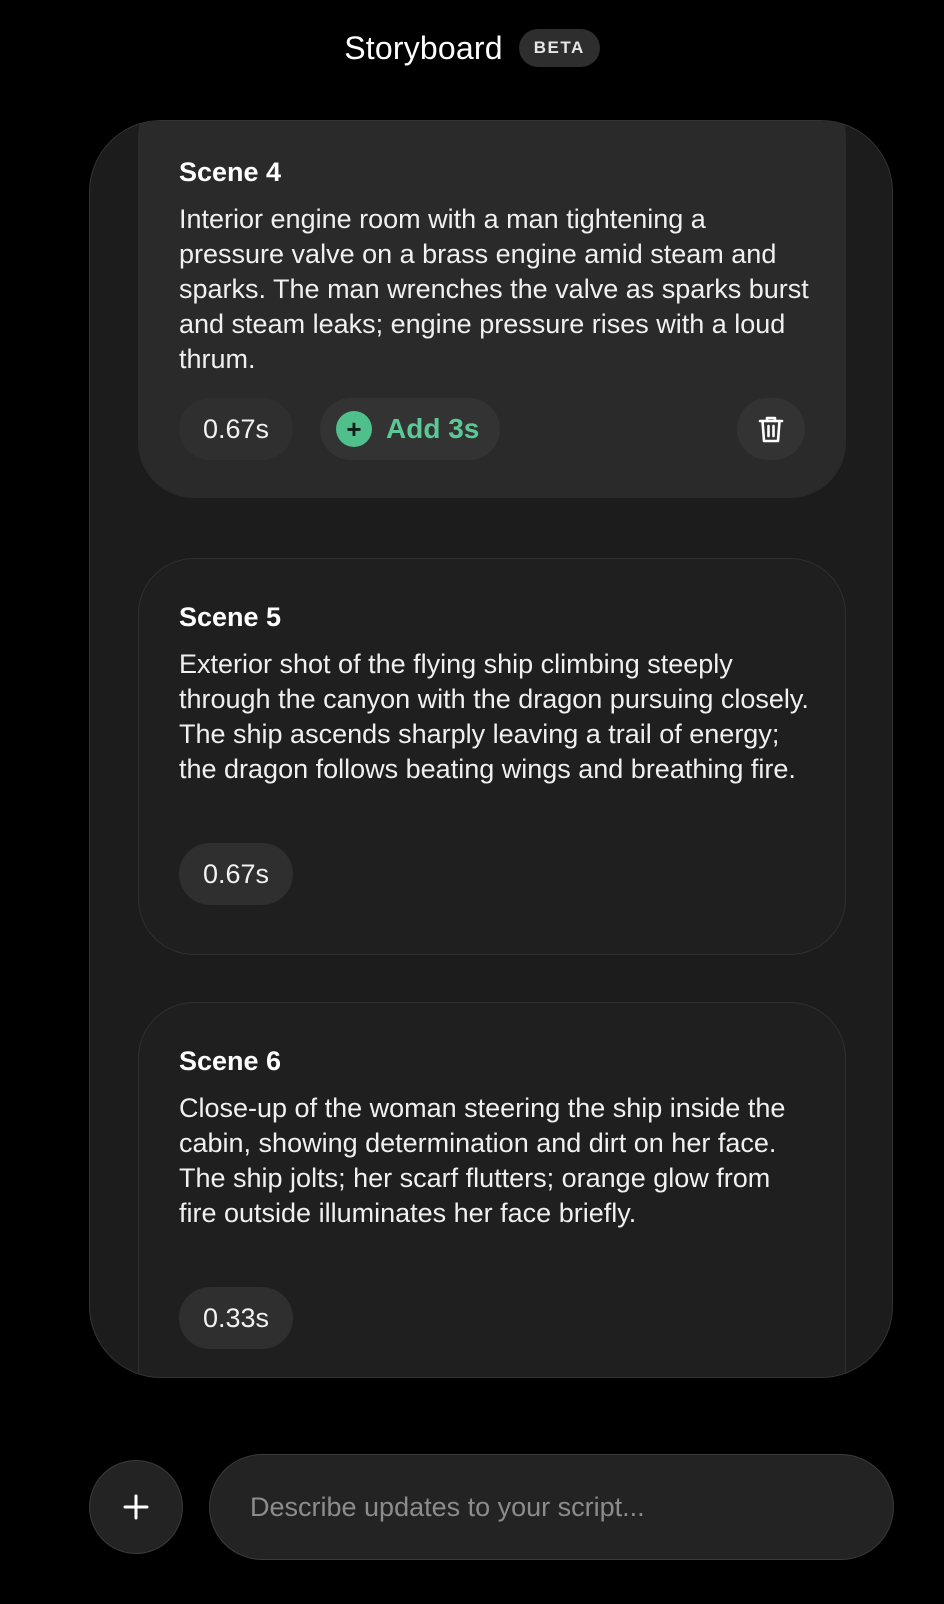 The height and width of the screenshot is (1604, 944). Describe the element at coordinates (230, 172) in the screenshot. I see `scene-heading: Scene 4` at that location.